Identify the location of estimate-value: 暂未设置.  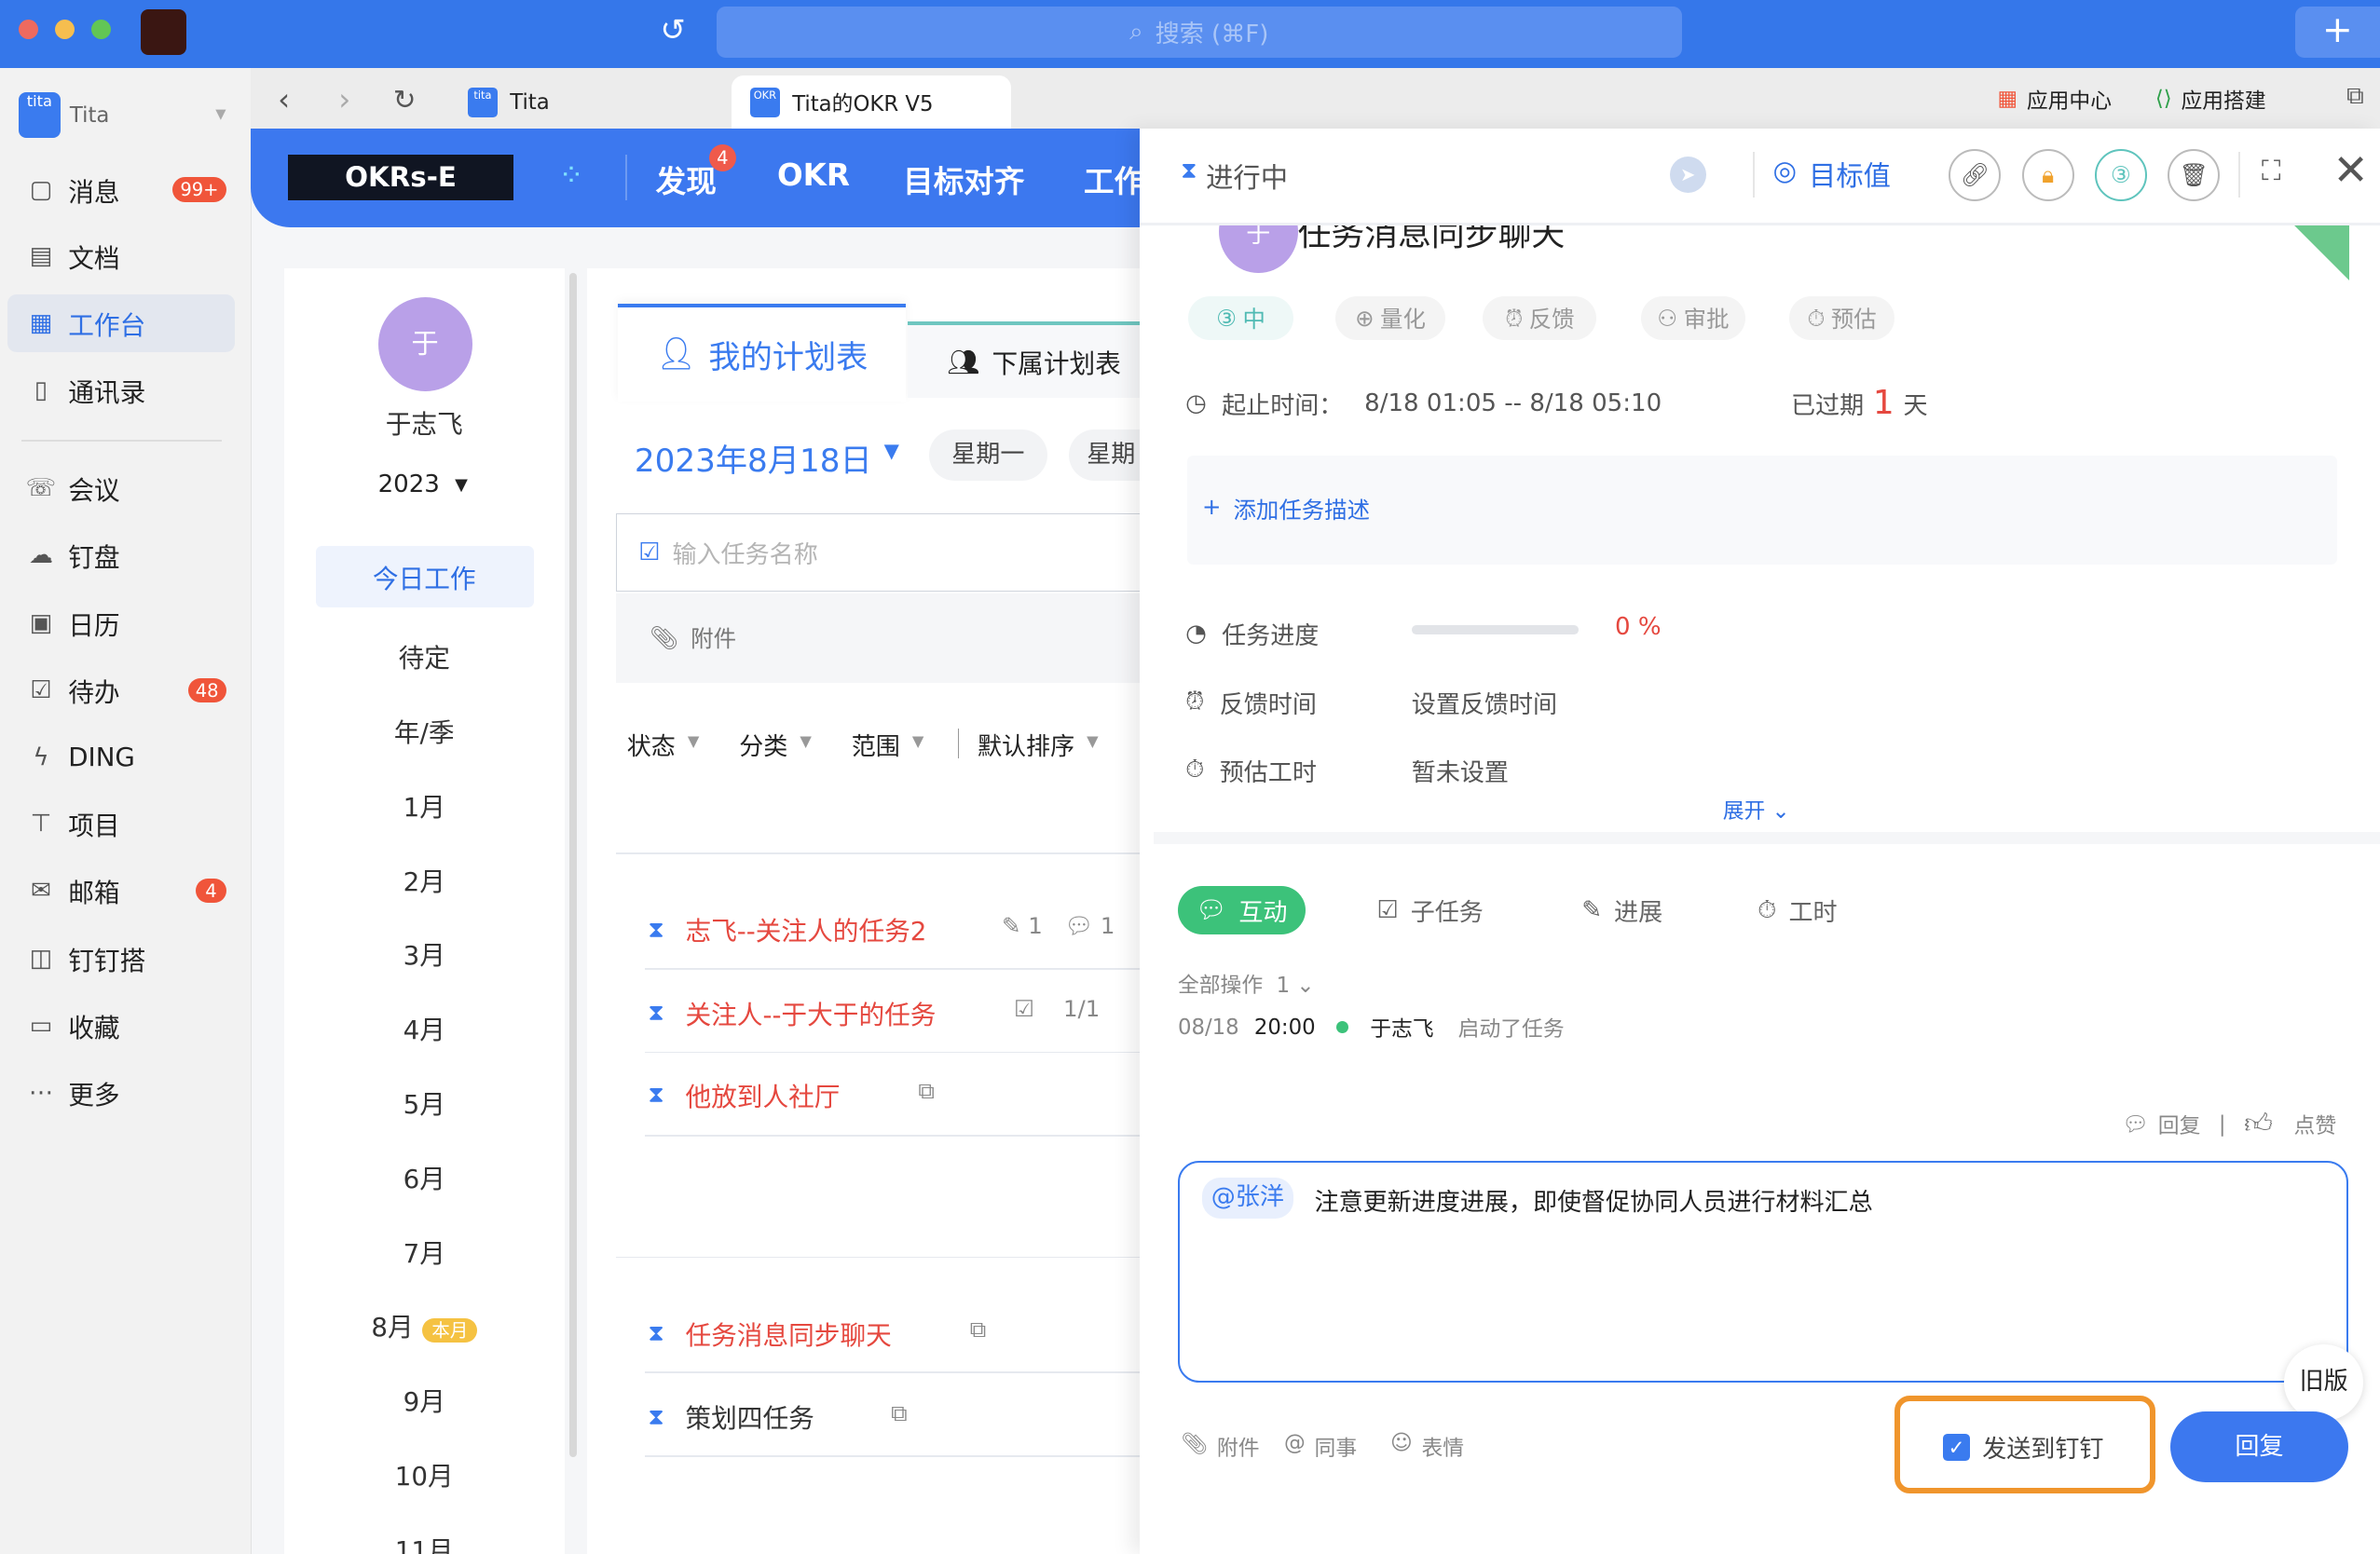
(1460, 770).